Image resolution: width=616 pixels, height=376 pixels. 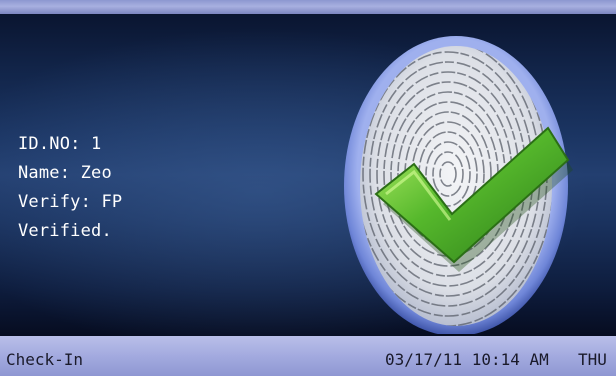 I want to click on verification-status-text: Verified., so click(x=65, y=231).